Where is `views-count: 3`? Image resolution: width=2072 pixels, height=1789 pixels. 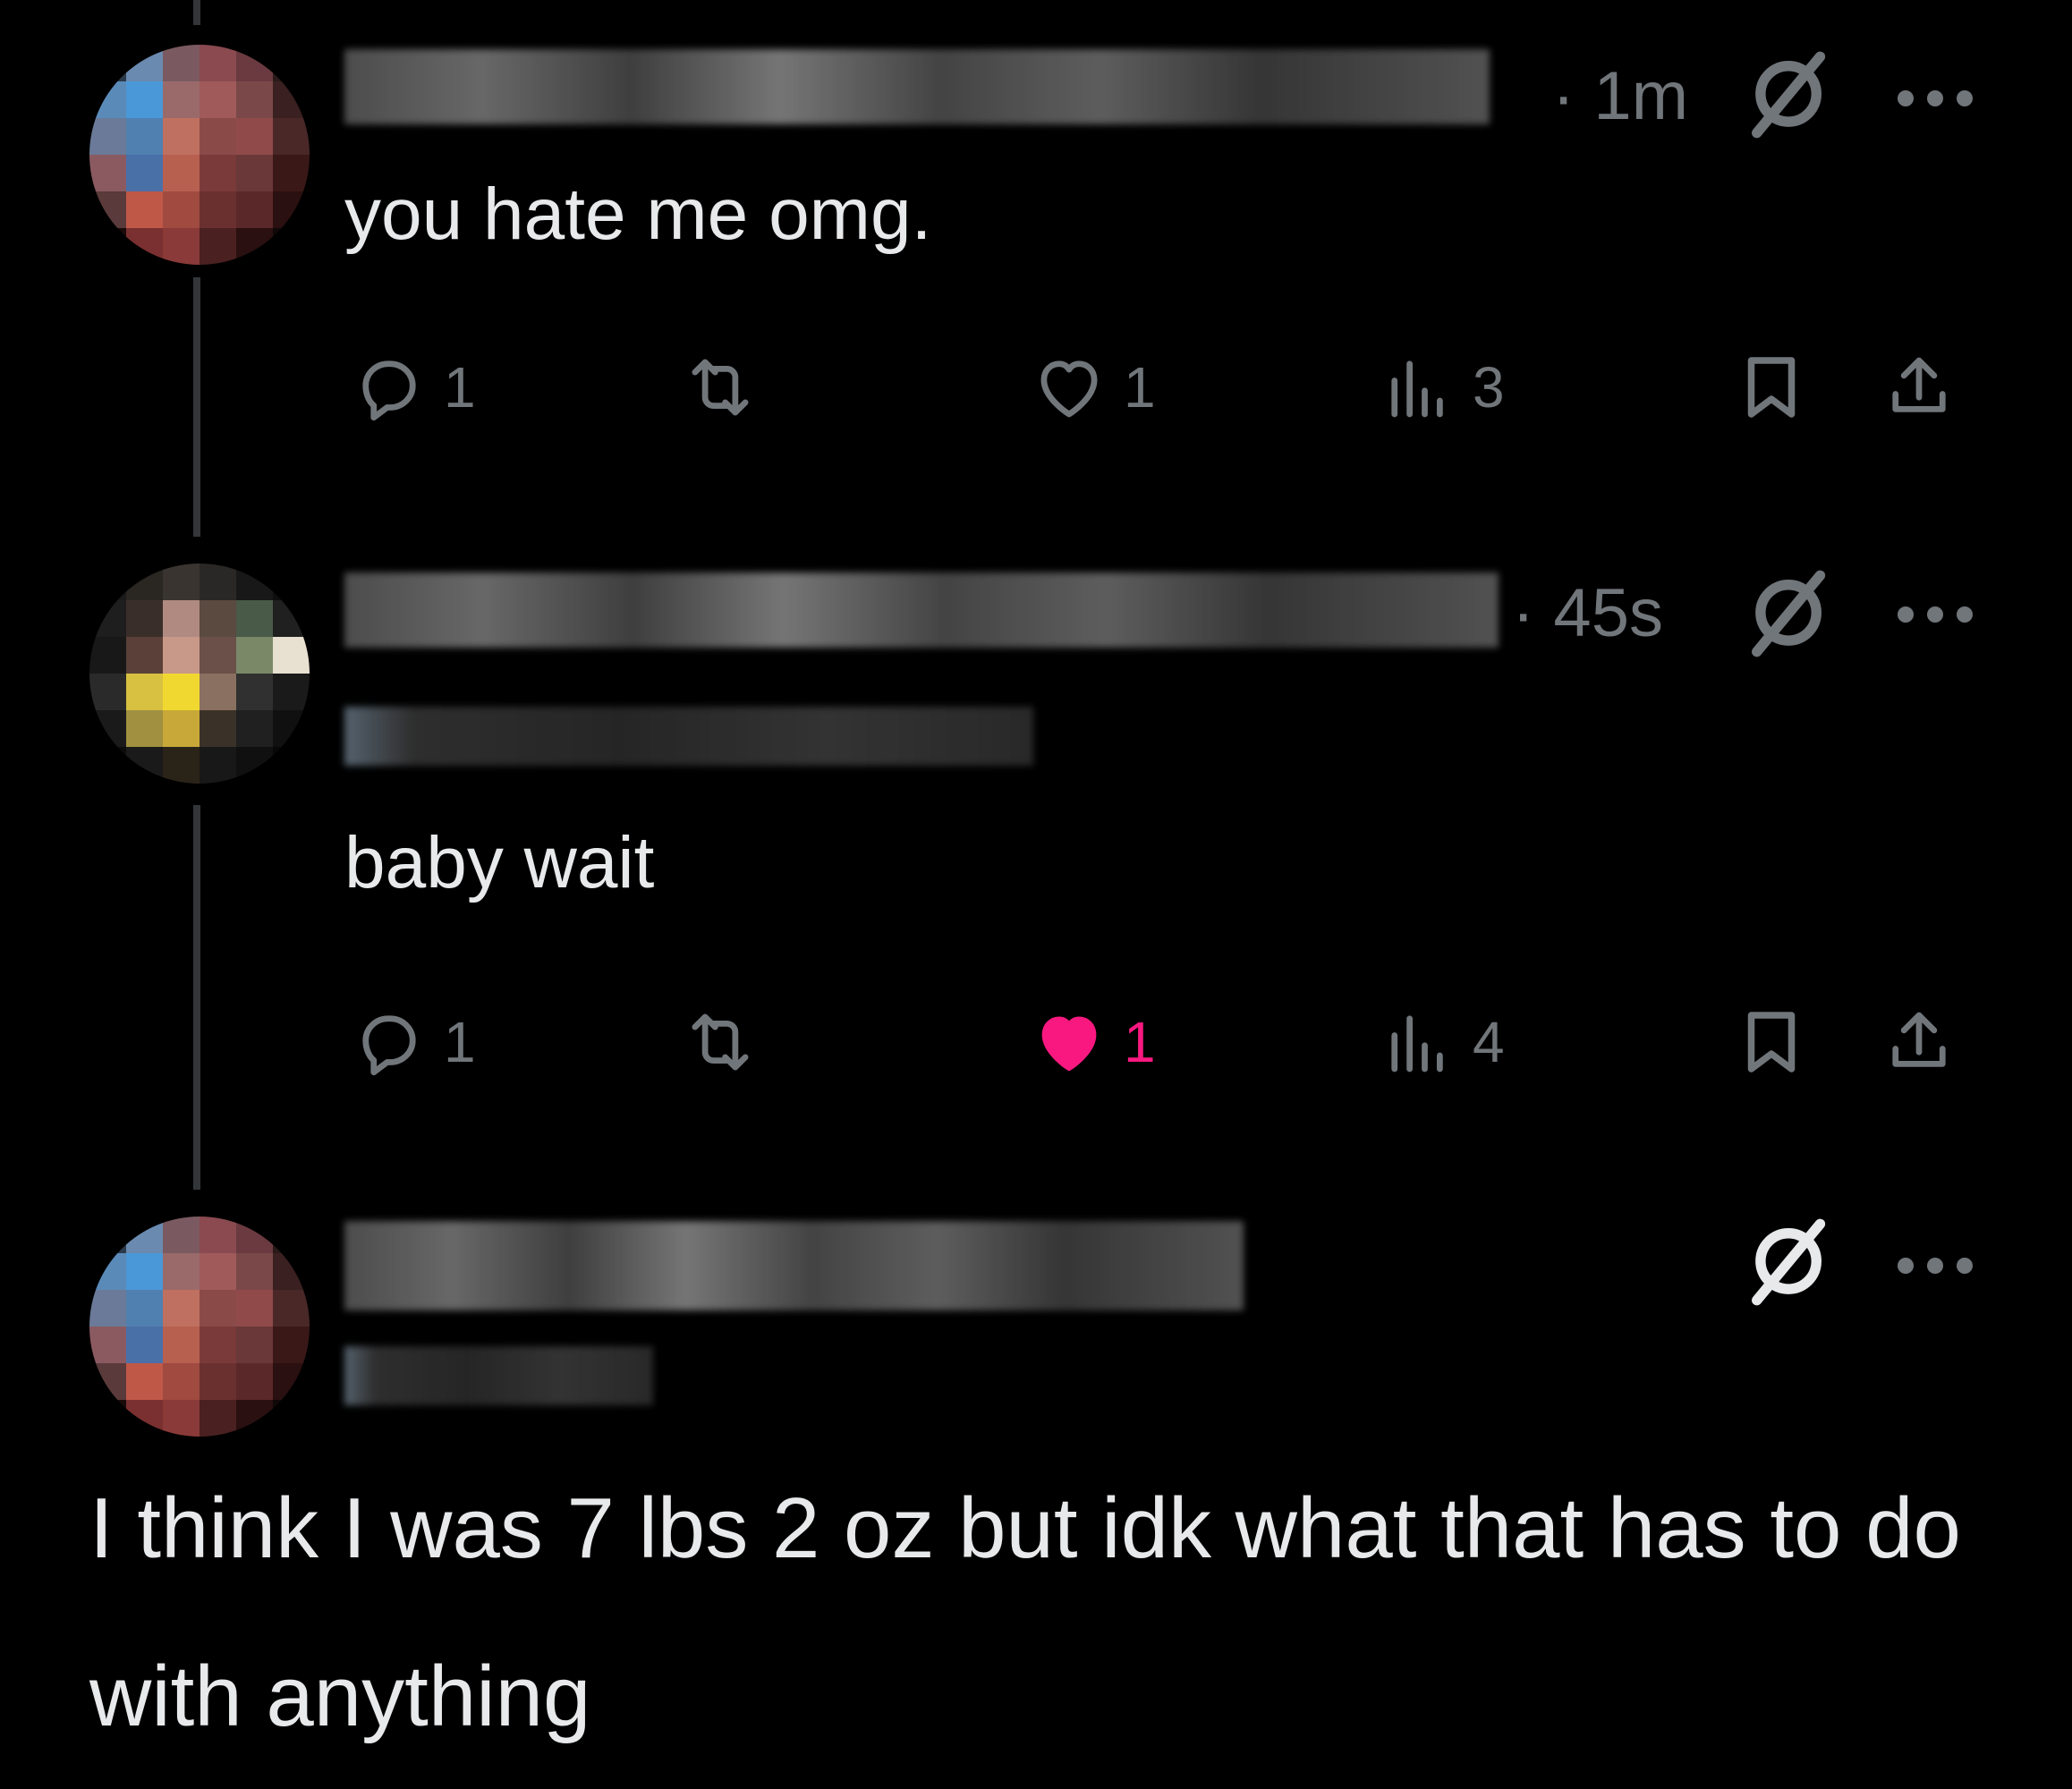
views-count: 3 is located at coordinates (1489, 387).